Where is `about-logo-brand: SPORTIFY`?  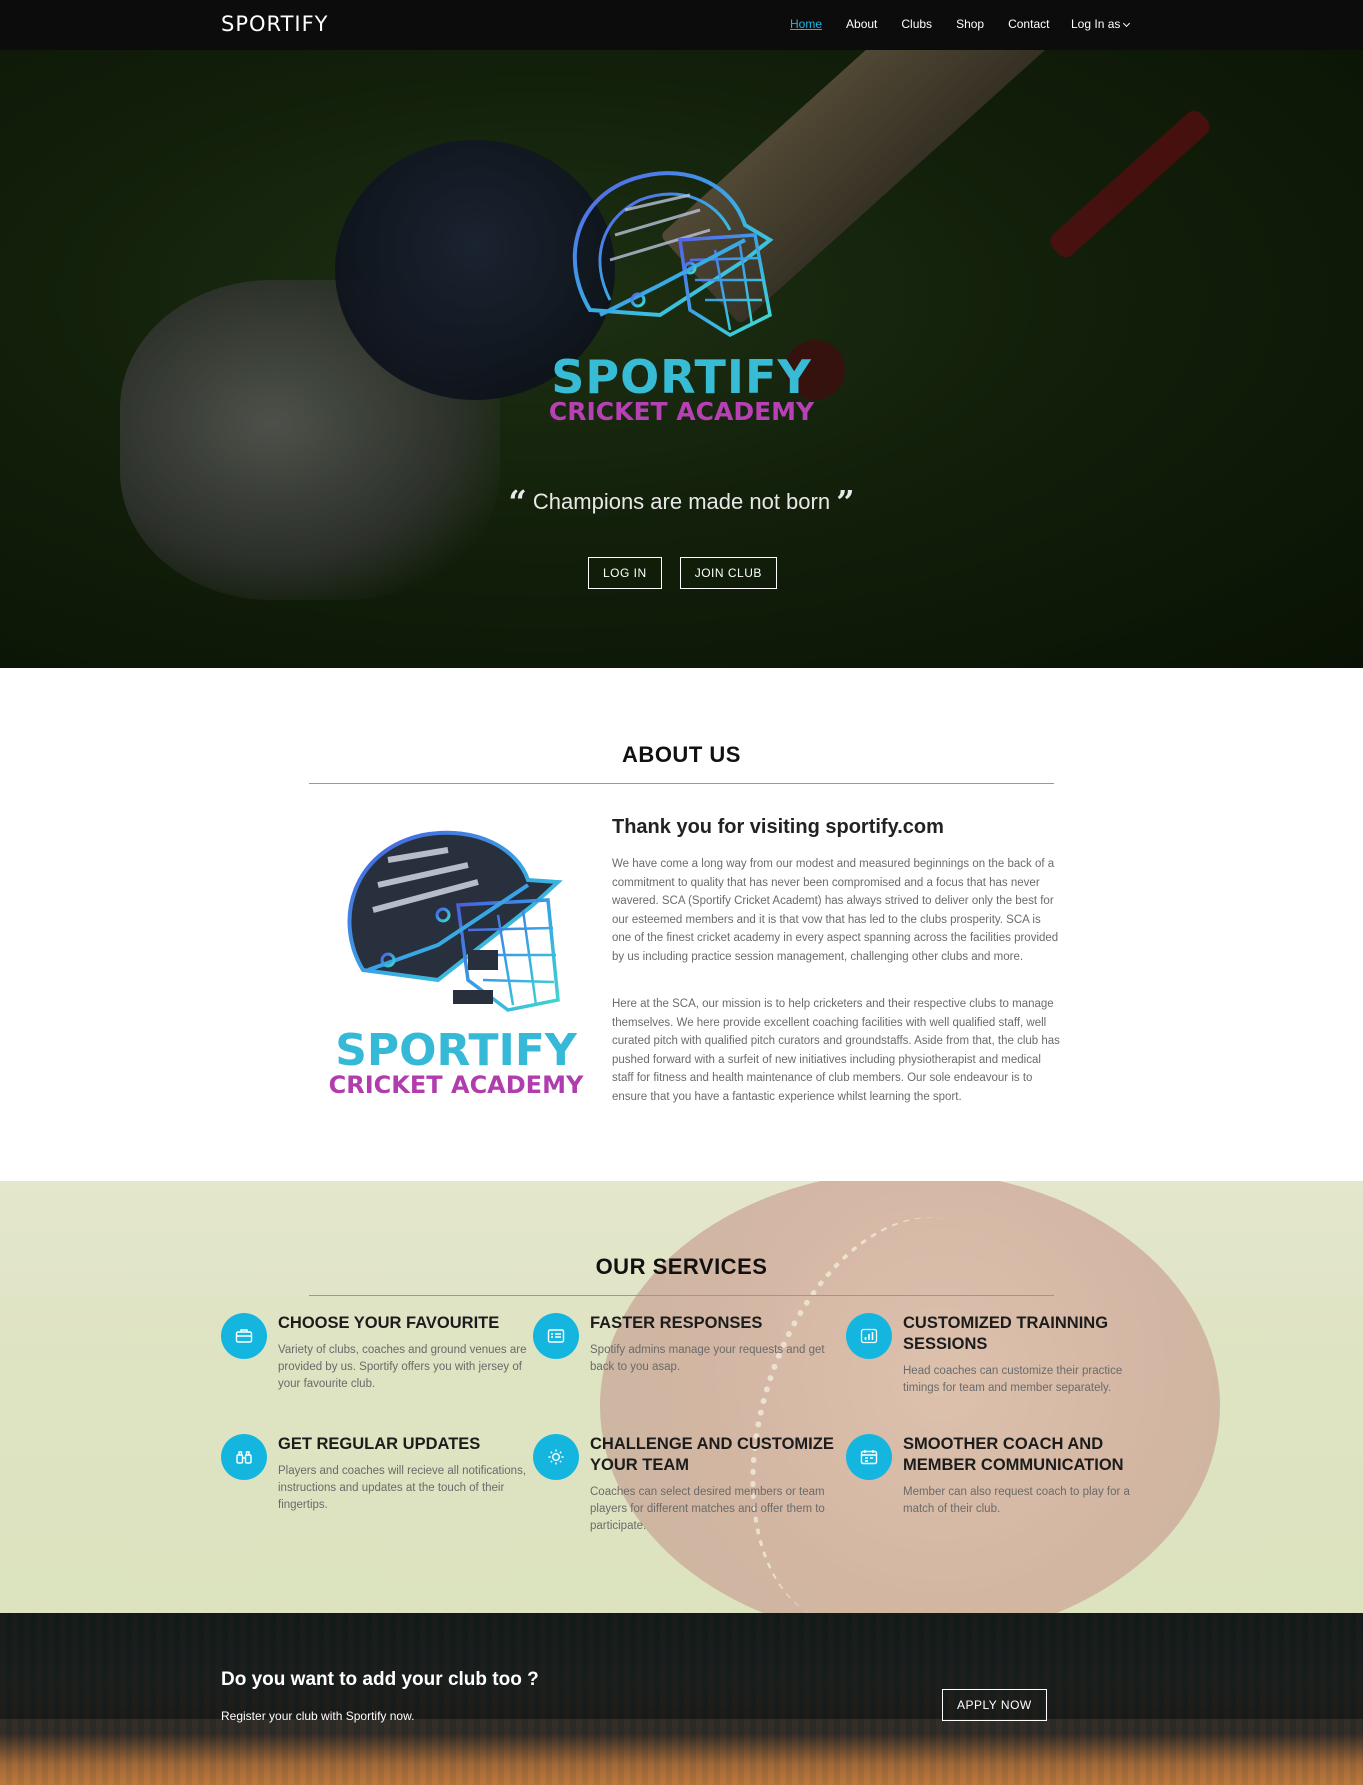
about-logo-brand: SPORTIFY is located at coordinates (456, 1050).